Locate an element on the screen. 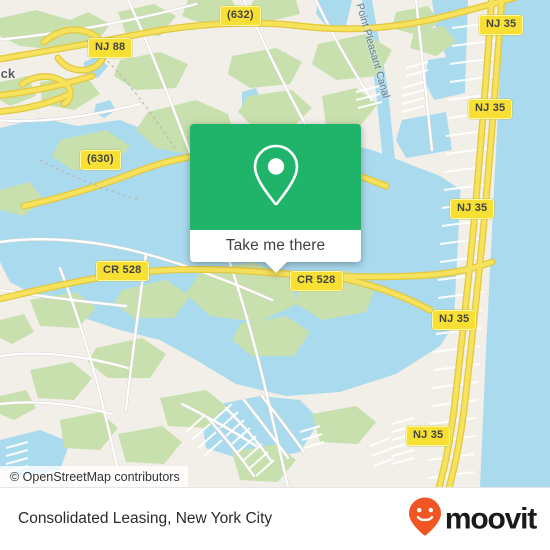  shield-nj-35-4: NJ 35 is located at coordinates (454, 320).